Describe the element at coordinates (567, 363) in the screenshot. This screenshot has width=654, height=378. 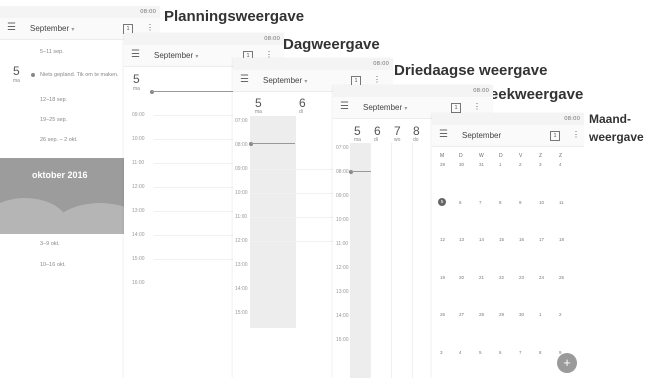
I see `add-event-button: +` at that location.